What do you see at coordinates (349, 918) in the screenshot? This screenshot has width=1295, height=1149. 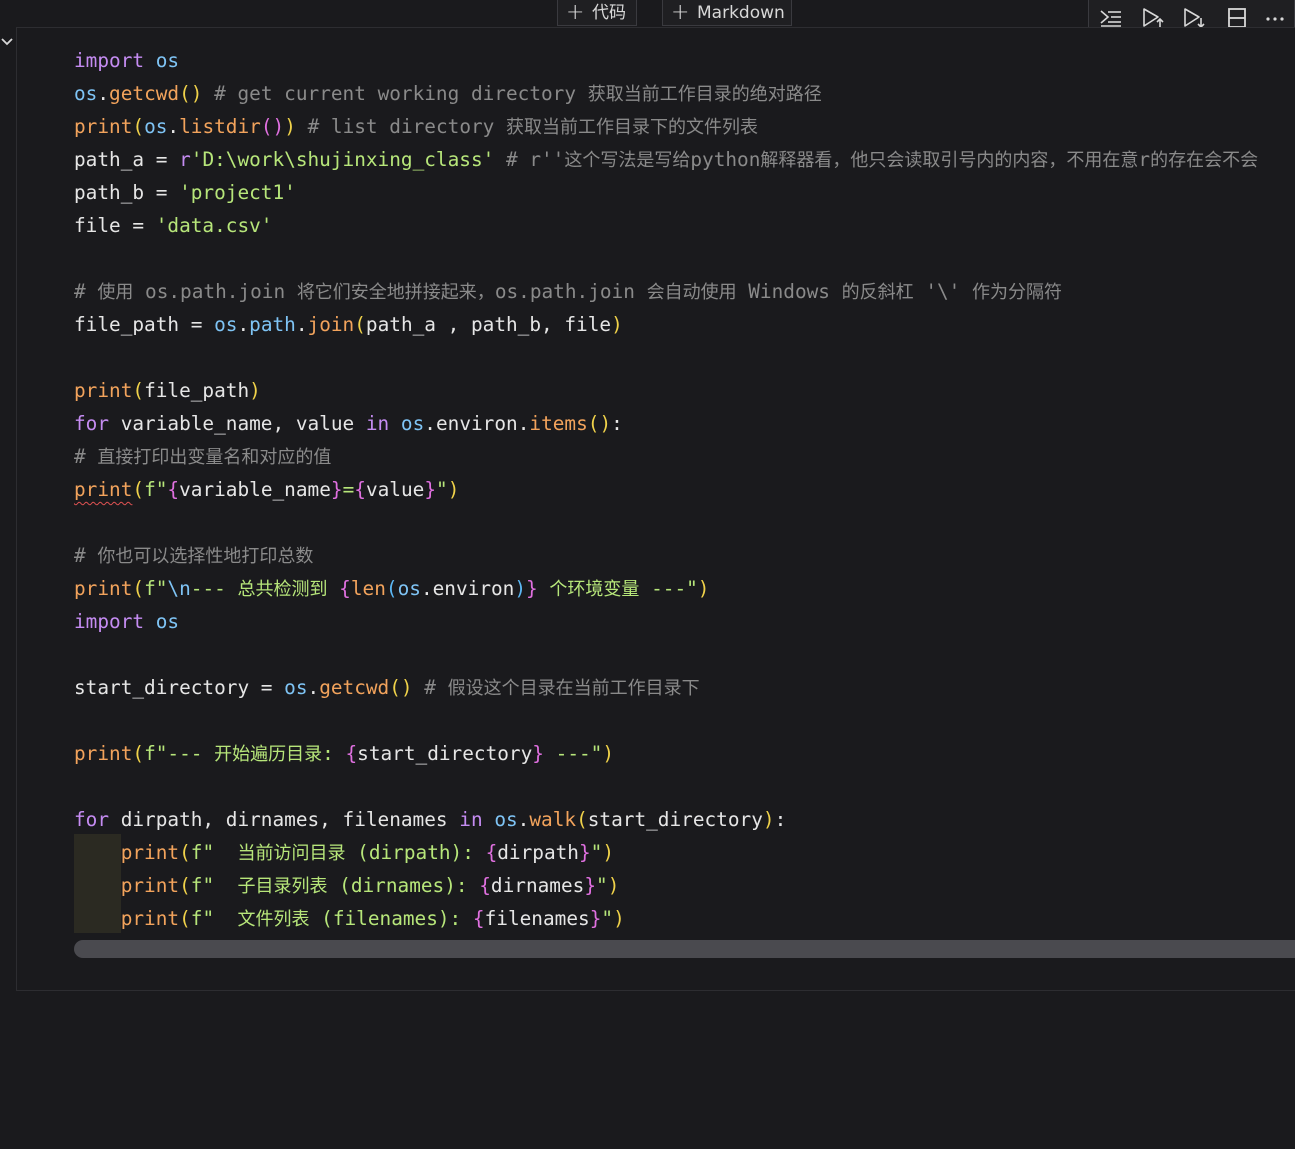 I see `code-line: print(f" 文件列表 (filenames): {filenames}")` at bounding box center [349, 918].